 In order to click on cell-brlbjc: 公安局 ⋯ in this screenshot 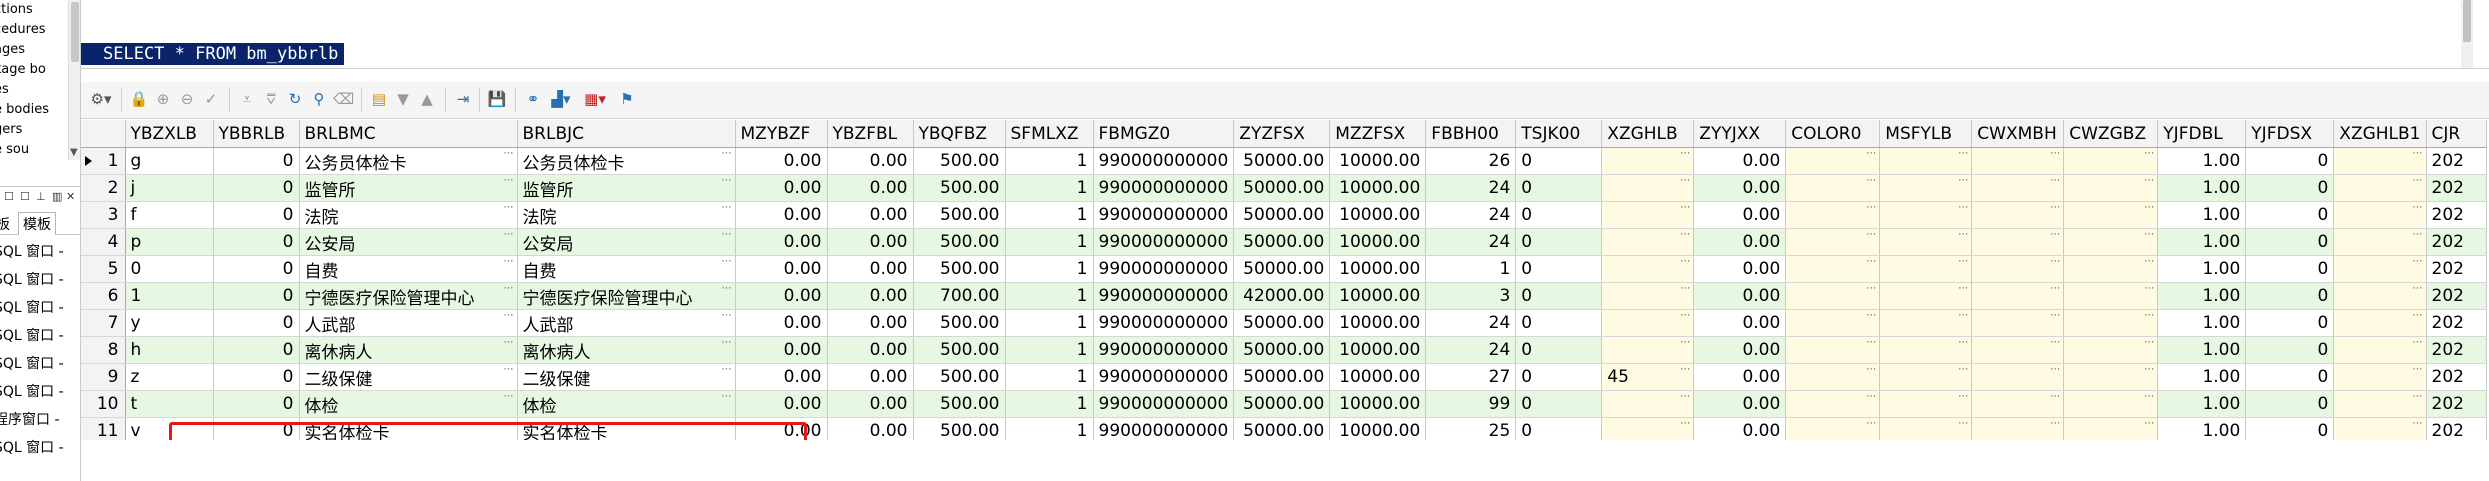, I will do `click(626, 242)`.